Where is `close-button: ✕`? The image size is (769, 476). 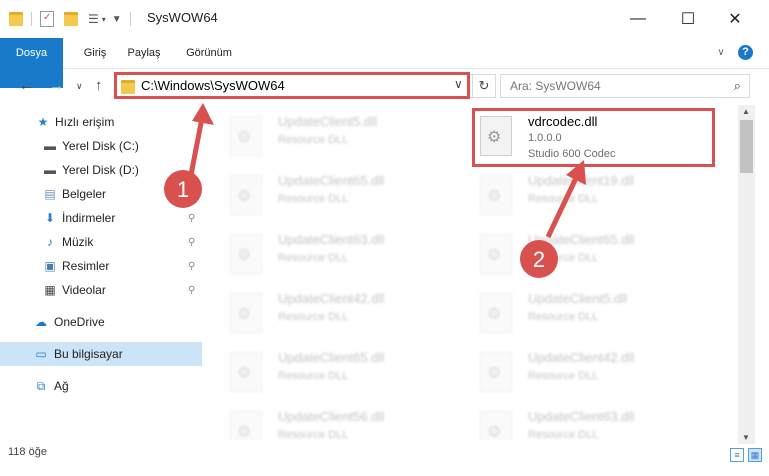 close-button: ✕ is located at coordinates (735, 19).